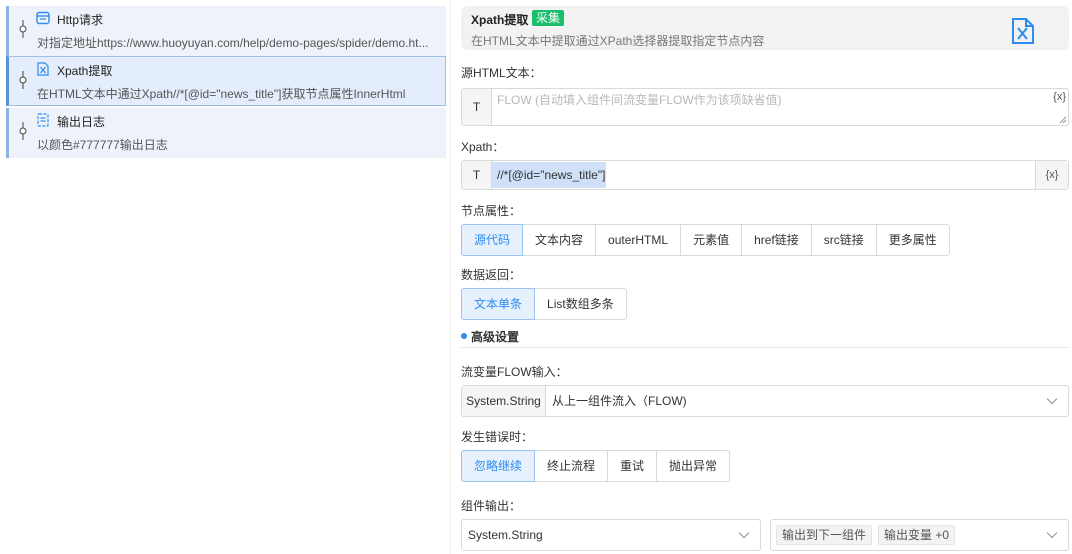  What do you see at coordinates (514, 372) in the screenshot?
I see `flow-input-label: 流变量FLOW输入：` at bounding box center [514, 372].